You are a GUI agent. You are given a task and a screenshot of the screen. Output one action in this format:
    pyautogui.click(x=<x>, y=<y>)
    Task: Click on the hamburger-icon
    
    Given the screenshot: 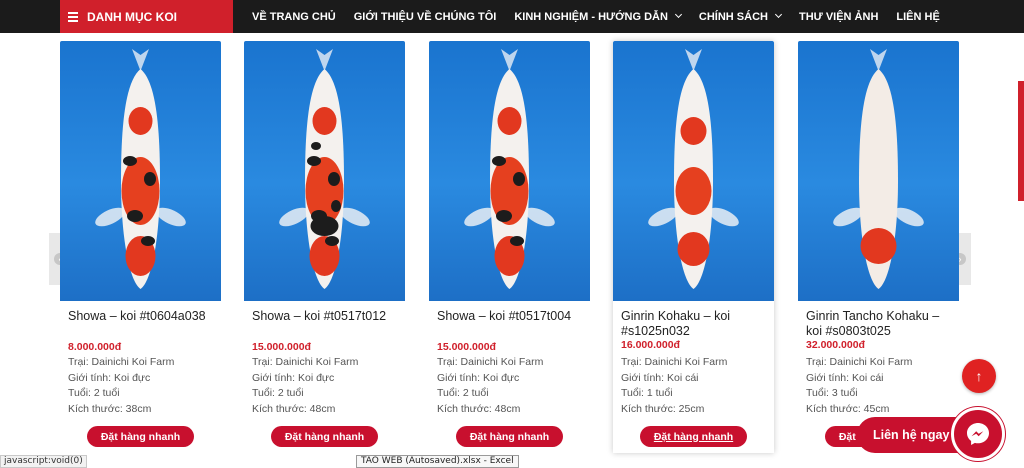 What is the action you would take?
    pyautogui.click(x=73, y=17)
    